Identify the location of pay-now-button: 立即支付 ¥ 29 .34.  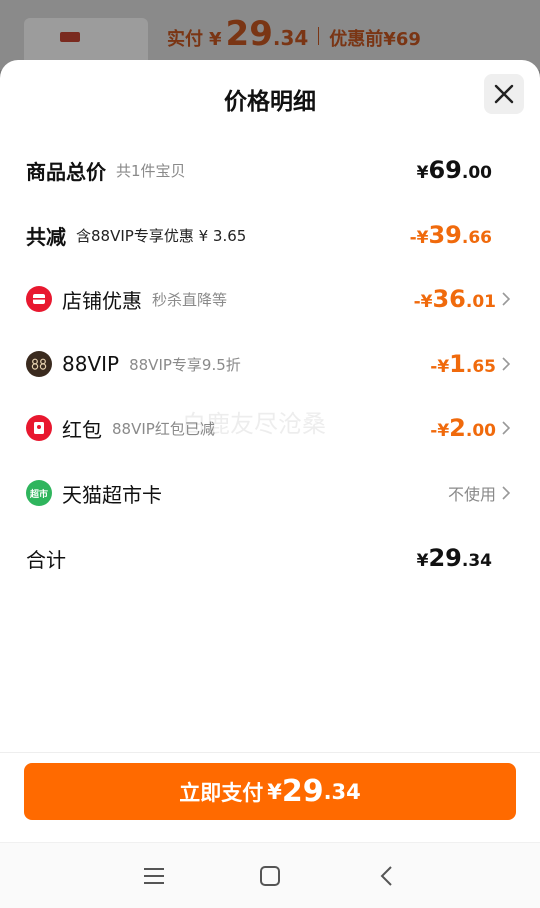
(270, 791).